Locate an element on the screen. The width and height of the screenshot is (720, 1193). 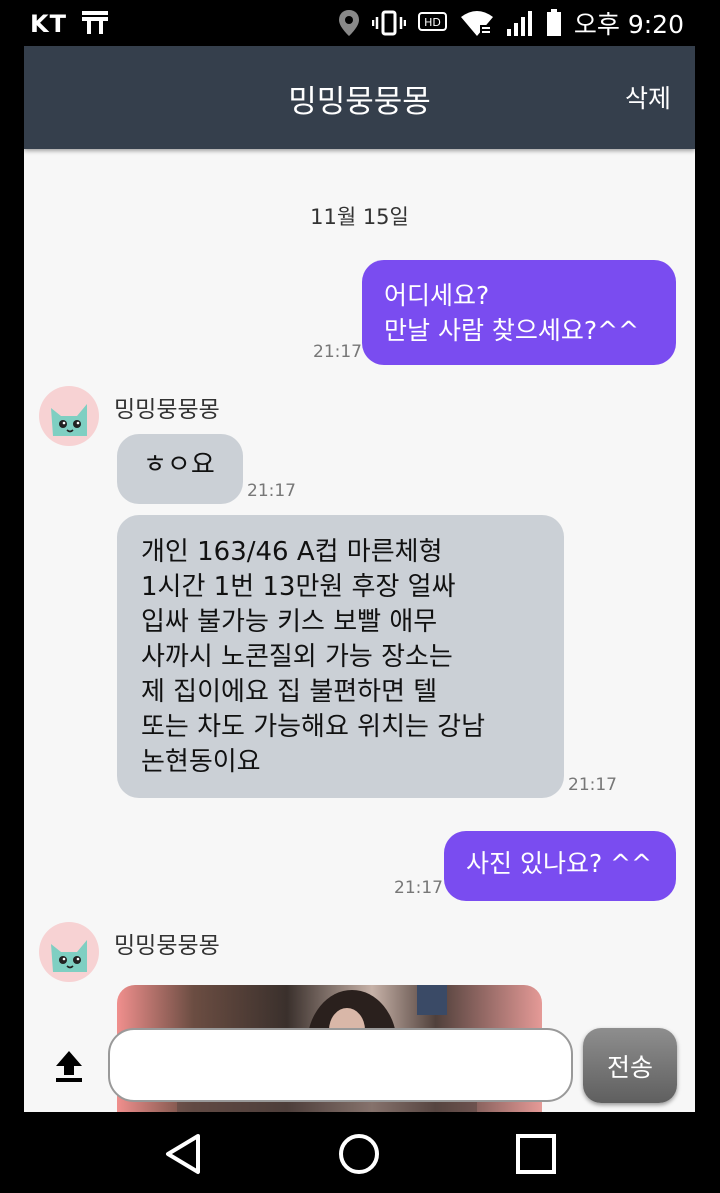
kt-logo-icon is located at coordinates (95, 22).